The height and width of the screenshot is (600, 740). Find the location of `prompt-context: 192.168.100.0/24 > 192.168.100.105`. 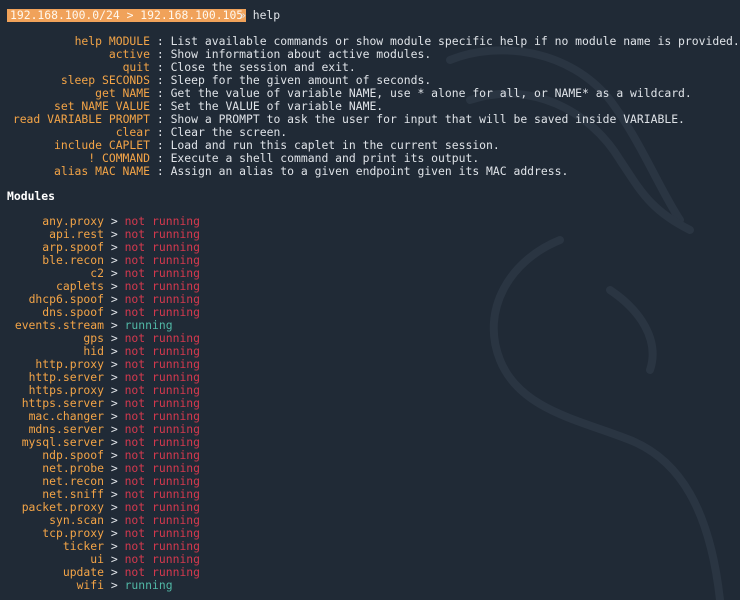

prompt-context: 192.168.100.0/24 > 192.168.100.105 is located at coordinates (127, 15).